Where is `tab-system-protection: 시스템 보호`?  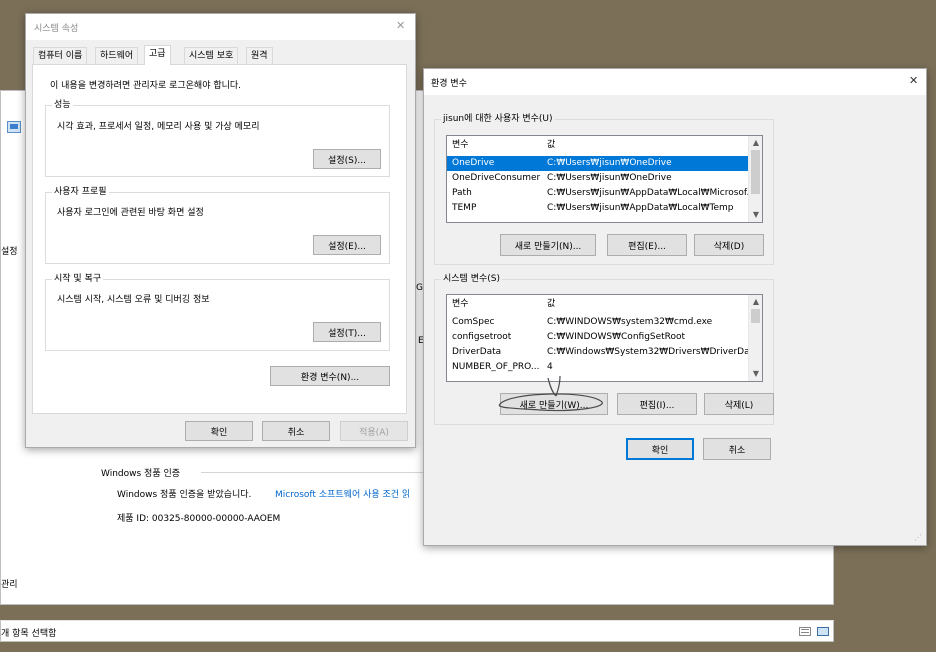
tab-system-protection: 시스템 보호 is located at coordinates (211, 55).